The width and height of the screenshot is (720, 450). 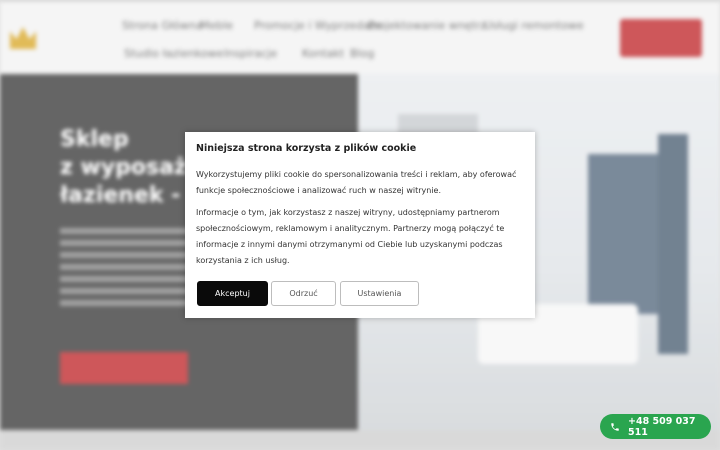 What do you see at coordinates (303, 293) in the screenshot?
I see `reject-cookies-button: Odrzuć` at bounding box center [303, 293].